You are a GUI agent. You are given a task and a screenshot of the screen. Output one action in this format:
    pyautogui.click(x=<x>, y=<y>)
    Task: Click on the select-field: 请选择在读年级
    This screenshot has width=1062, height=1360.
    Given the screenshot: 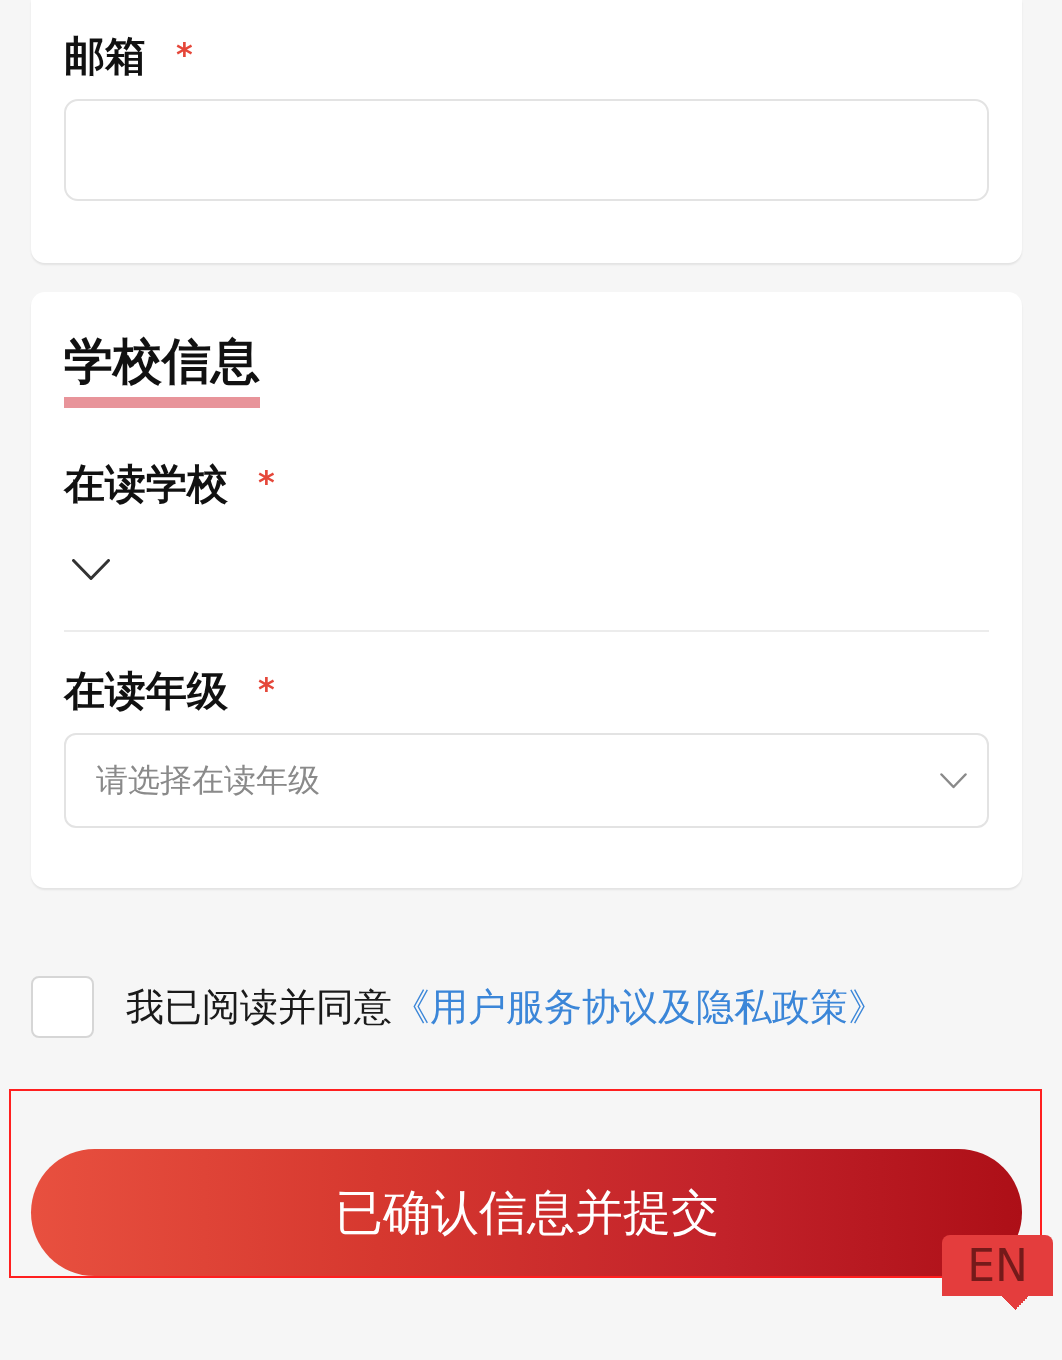 What is the action you would take?
    pyautogui.click(x=526, y=780)
    